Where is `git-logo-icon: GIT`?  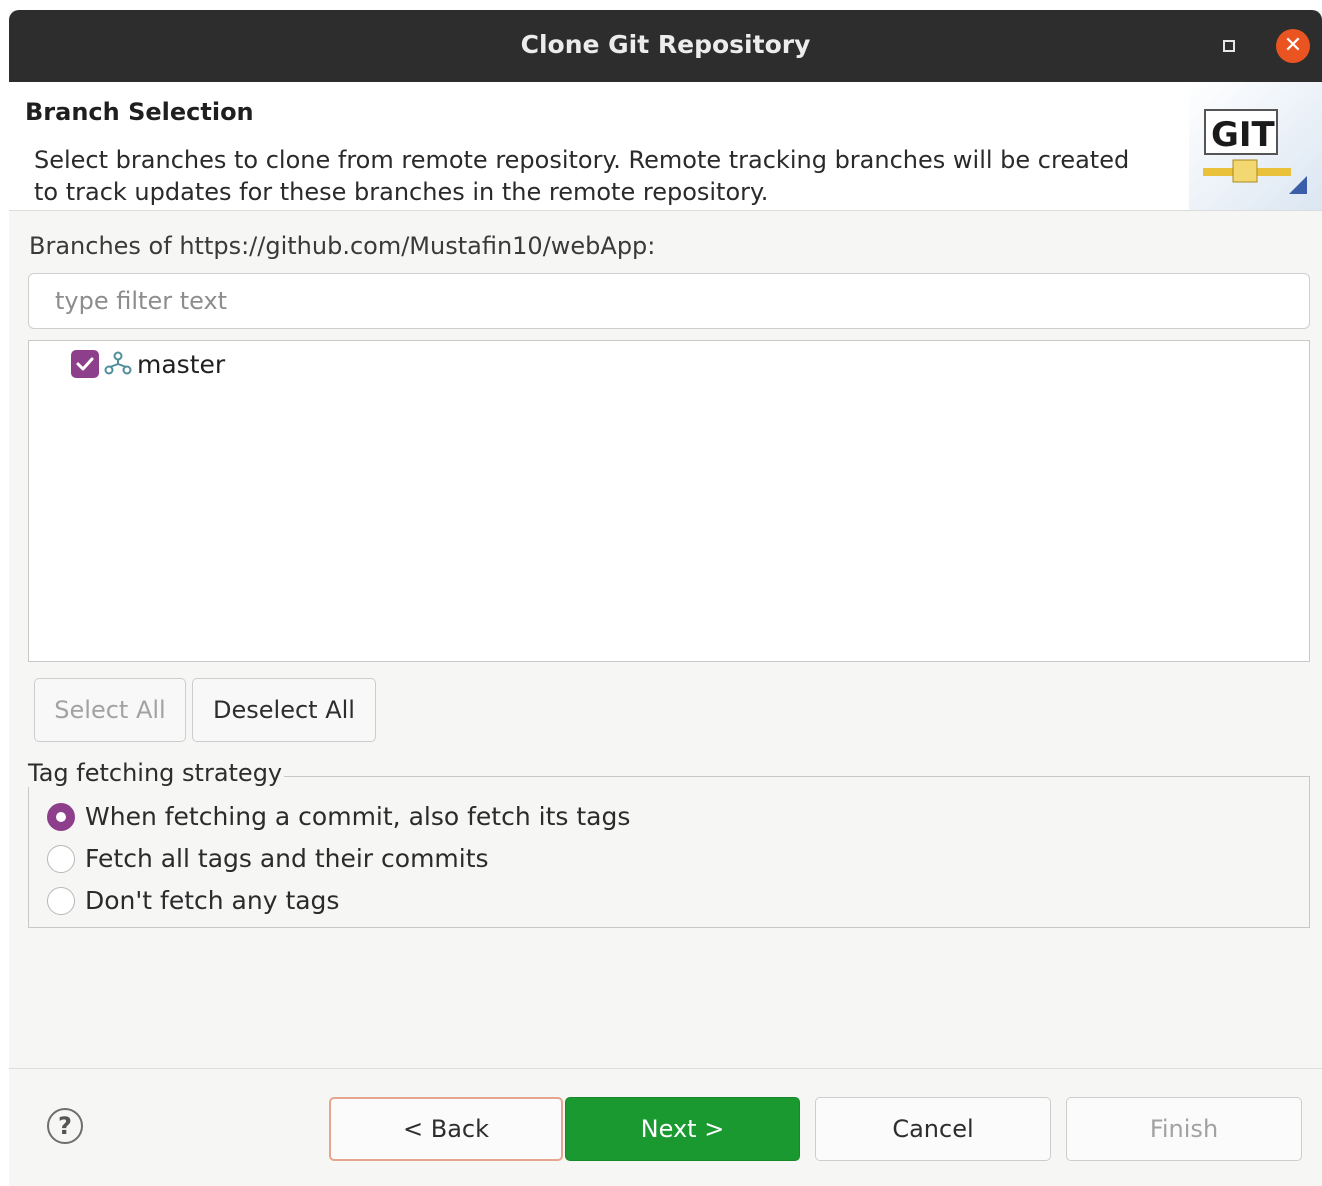 git-logo-icon: GIT is located at coordinates (1255, 146).